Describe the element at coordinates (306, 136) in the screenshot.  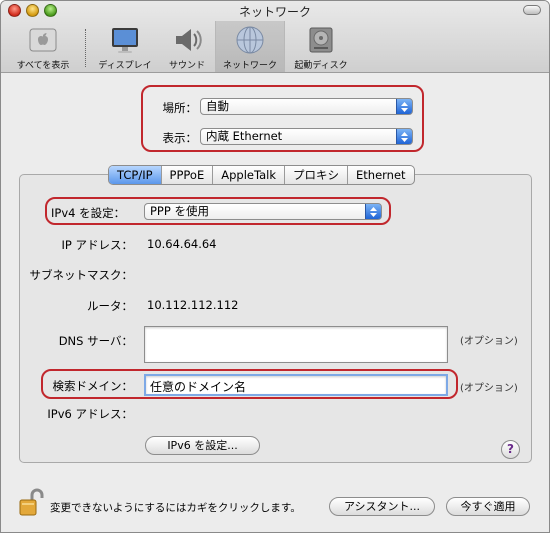
I see `show-popup: 内蔵 Ethernet` at that location.